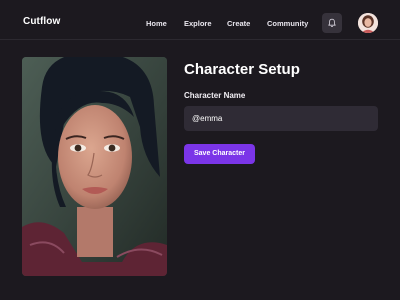 The height and width of the screenshot is (300, 400). Describe the element at coordinates (242, 69) in the screenshot. I see `page-title: Character Setup` at that location.